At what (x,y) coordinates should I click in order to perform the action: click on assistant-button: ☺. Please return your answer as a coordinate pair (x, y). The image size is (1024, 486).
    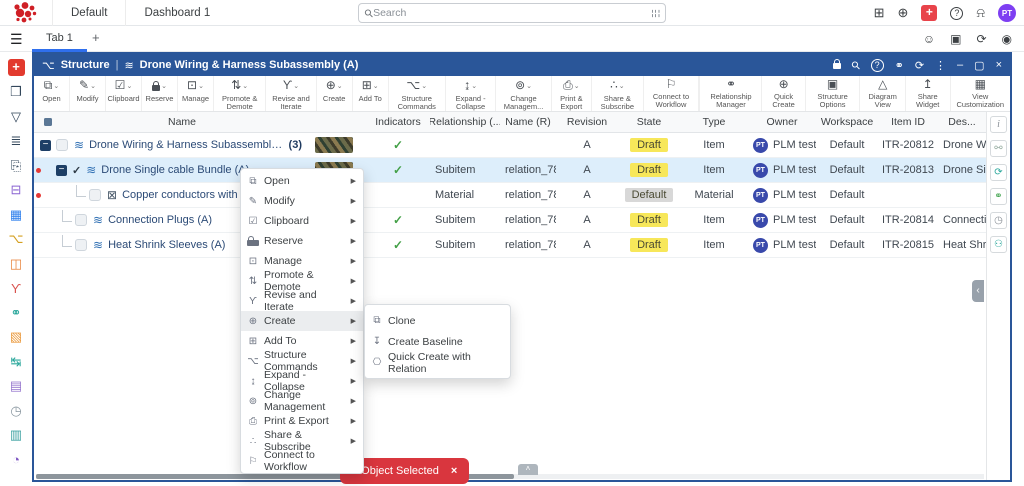
    Looking at the image, I should click on (929, 39).